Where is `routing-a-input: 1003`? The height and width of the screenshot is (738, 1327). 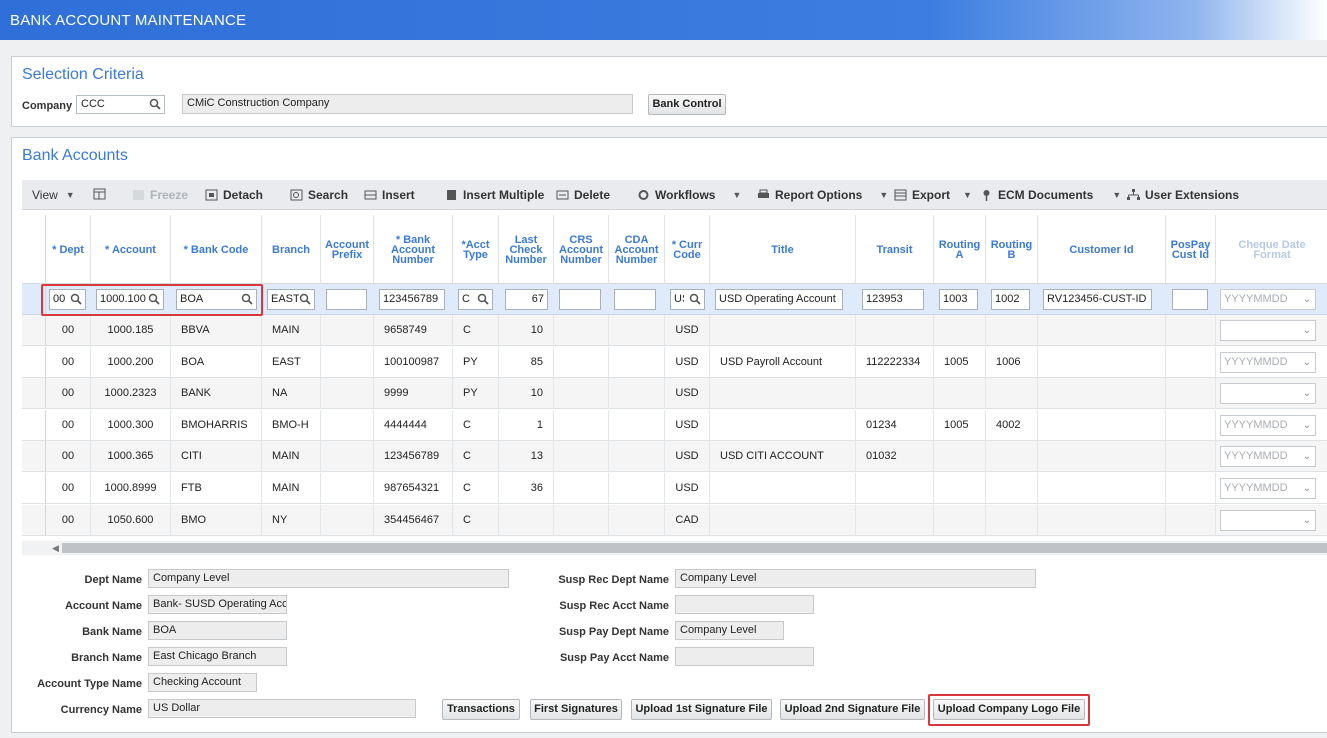
routing-a-input: 1003 is located at coordinates (958, 299).